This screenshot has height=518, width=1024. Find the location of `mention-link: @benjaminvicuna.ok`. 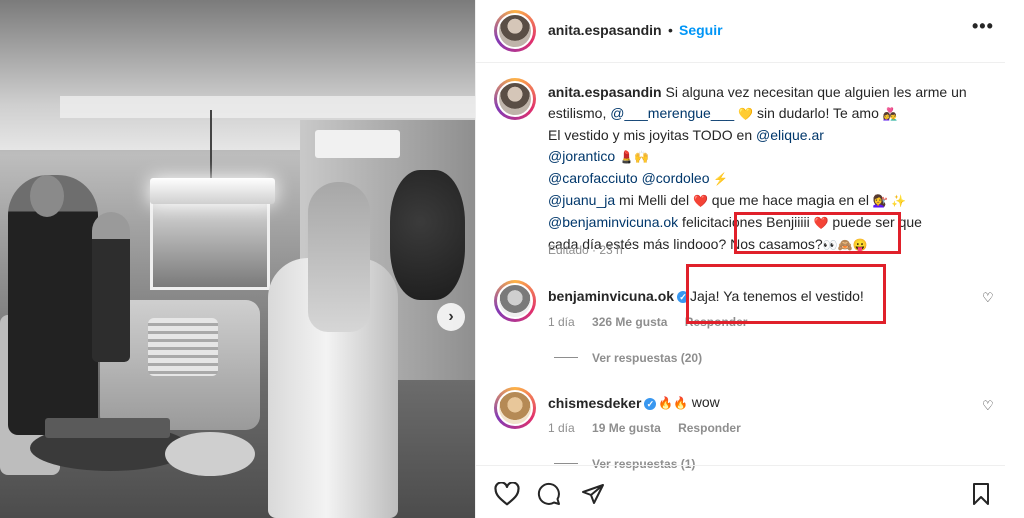

mention-link: @benjaminvicuna.ok is located at coordinates (613, 222).